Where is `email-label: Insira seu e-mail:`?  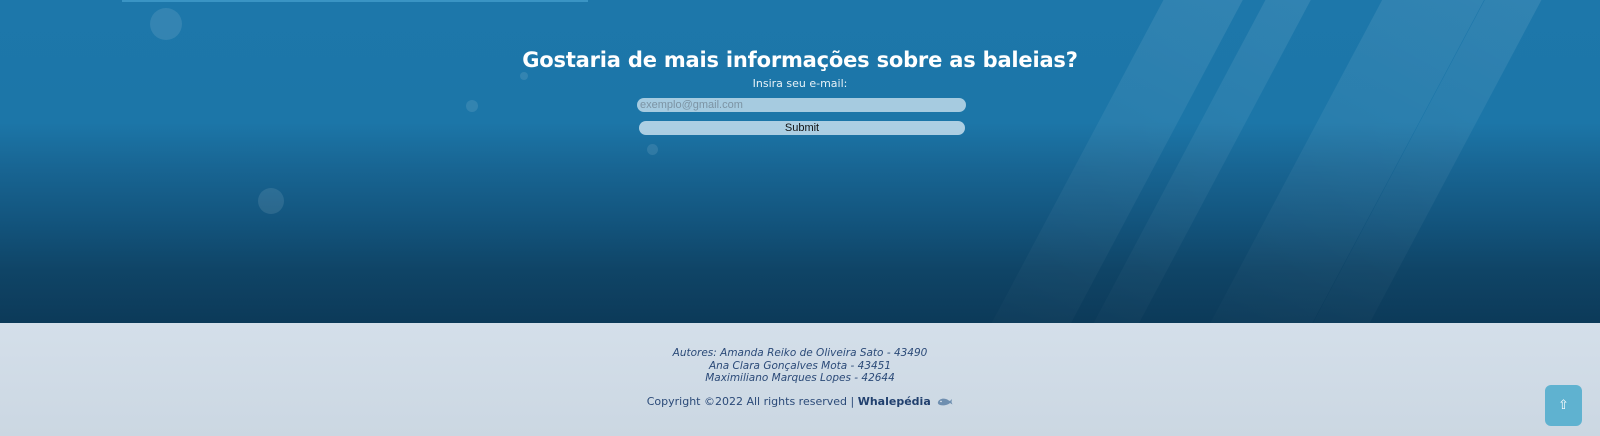 email-label: Insira seu e-mail: is located at coordinates (800, 83).